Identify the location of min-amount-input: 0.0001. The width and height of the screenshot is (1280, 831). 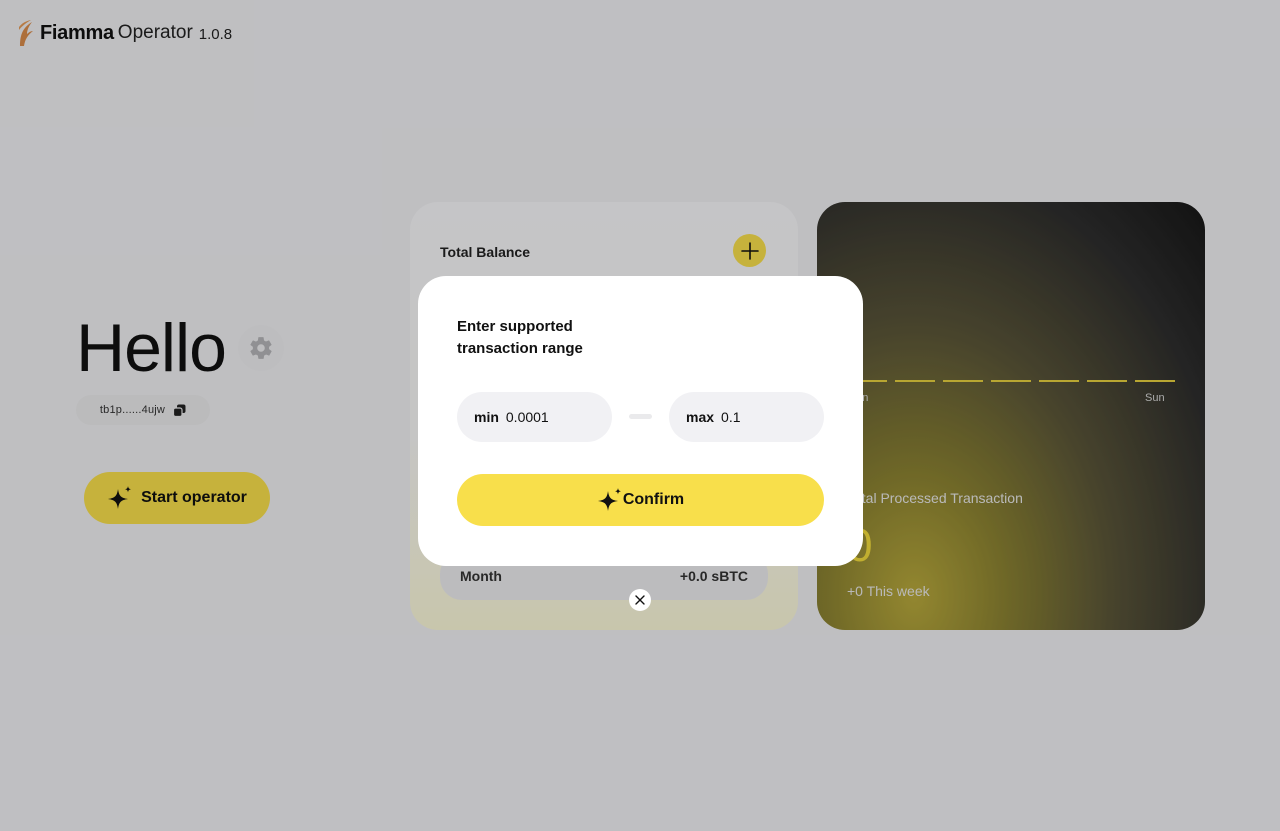
(527, 417).